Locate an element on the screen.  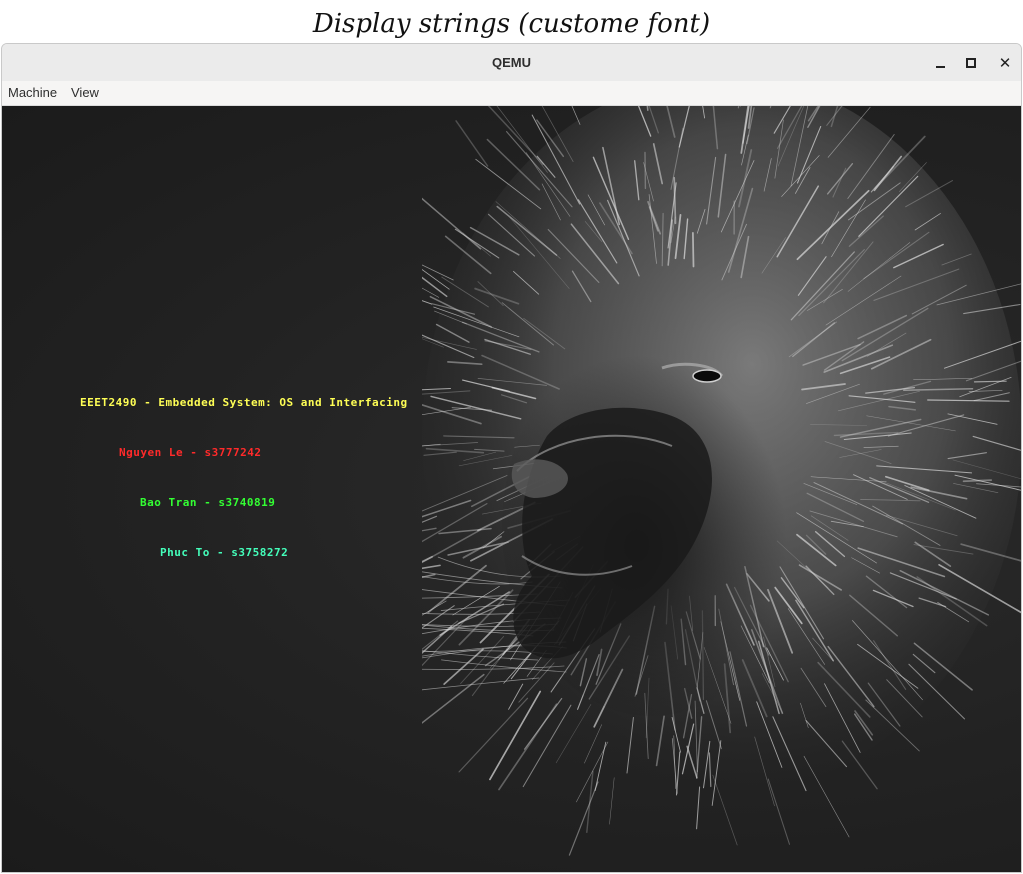
close-button: ✕ is located at coordinates (1005, 63).